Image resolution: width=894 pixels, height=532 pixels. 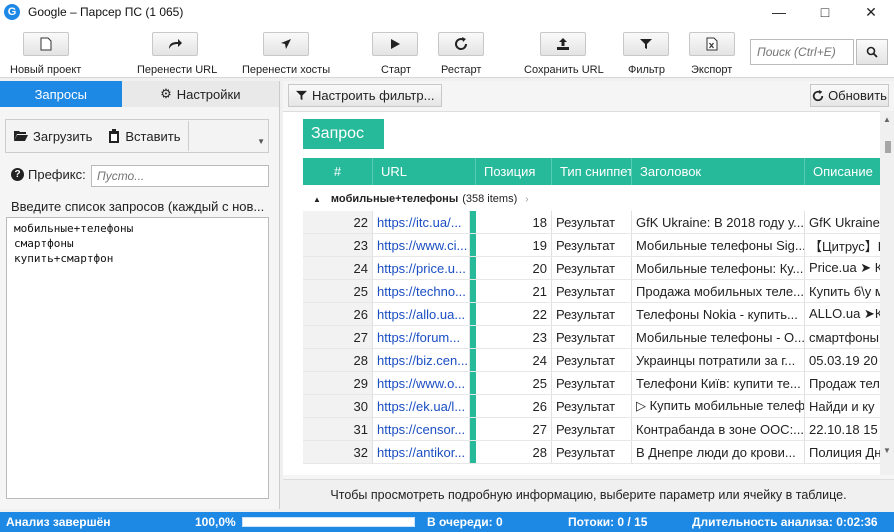 I want to click on cell-position: 26, so click(x=514, y=406).